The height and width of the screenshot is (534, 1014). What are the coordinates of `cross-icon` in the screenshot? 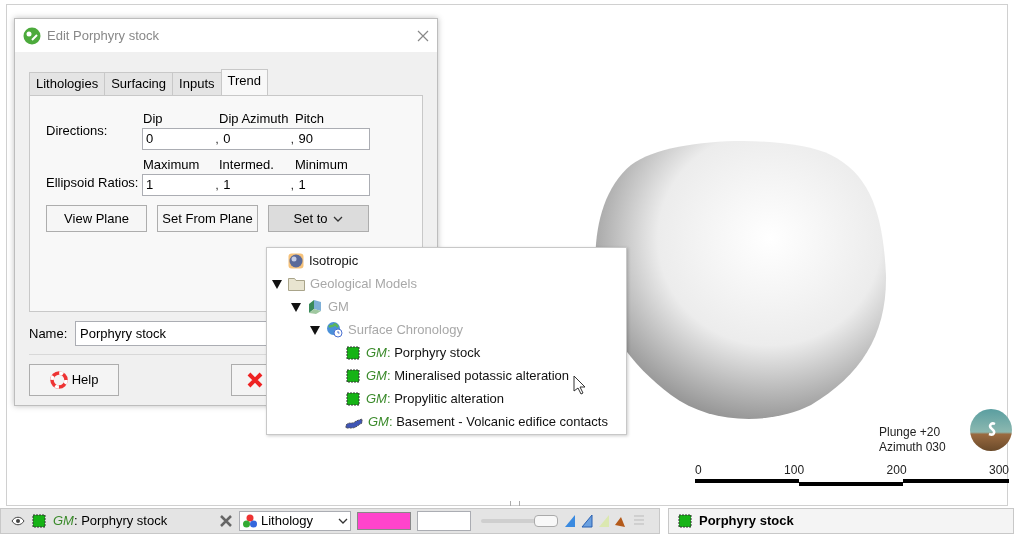 It's located at (255, 380).